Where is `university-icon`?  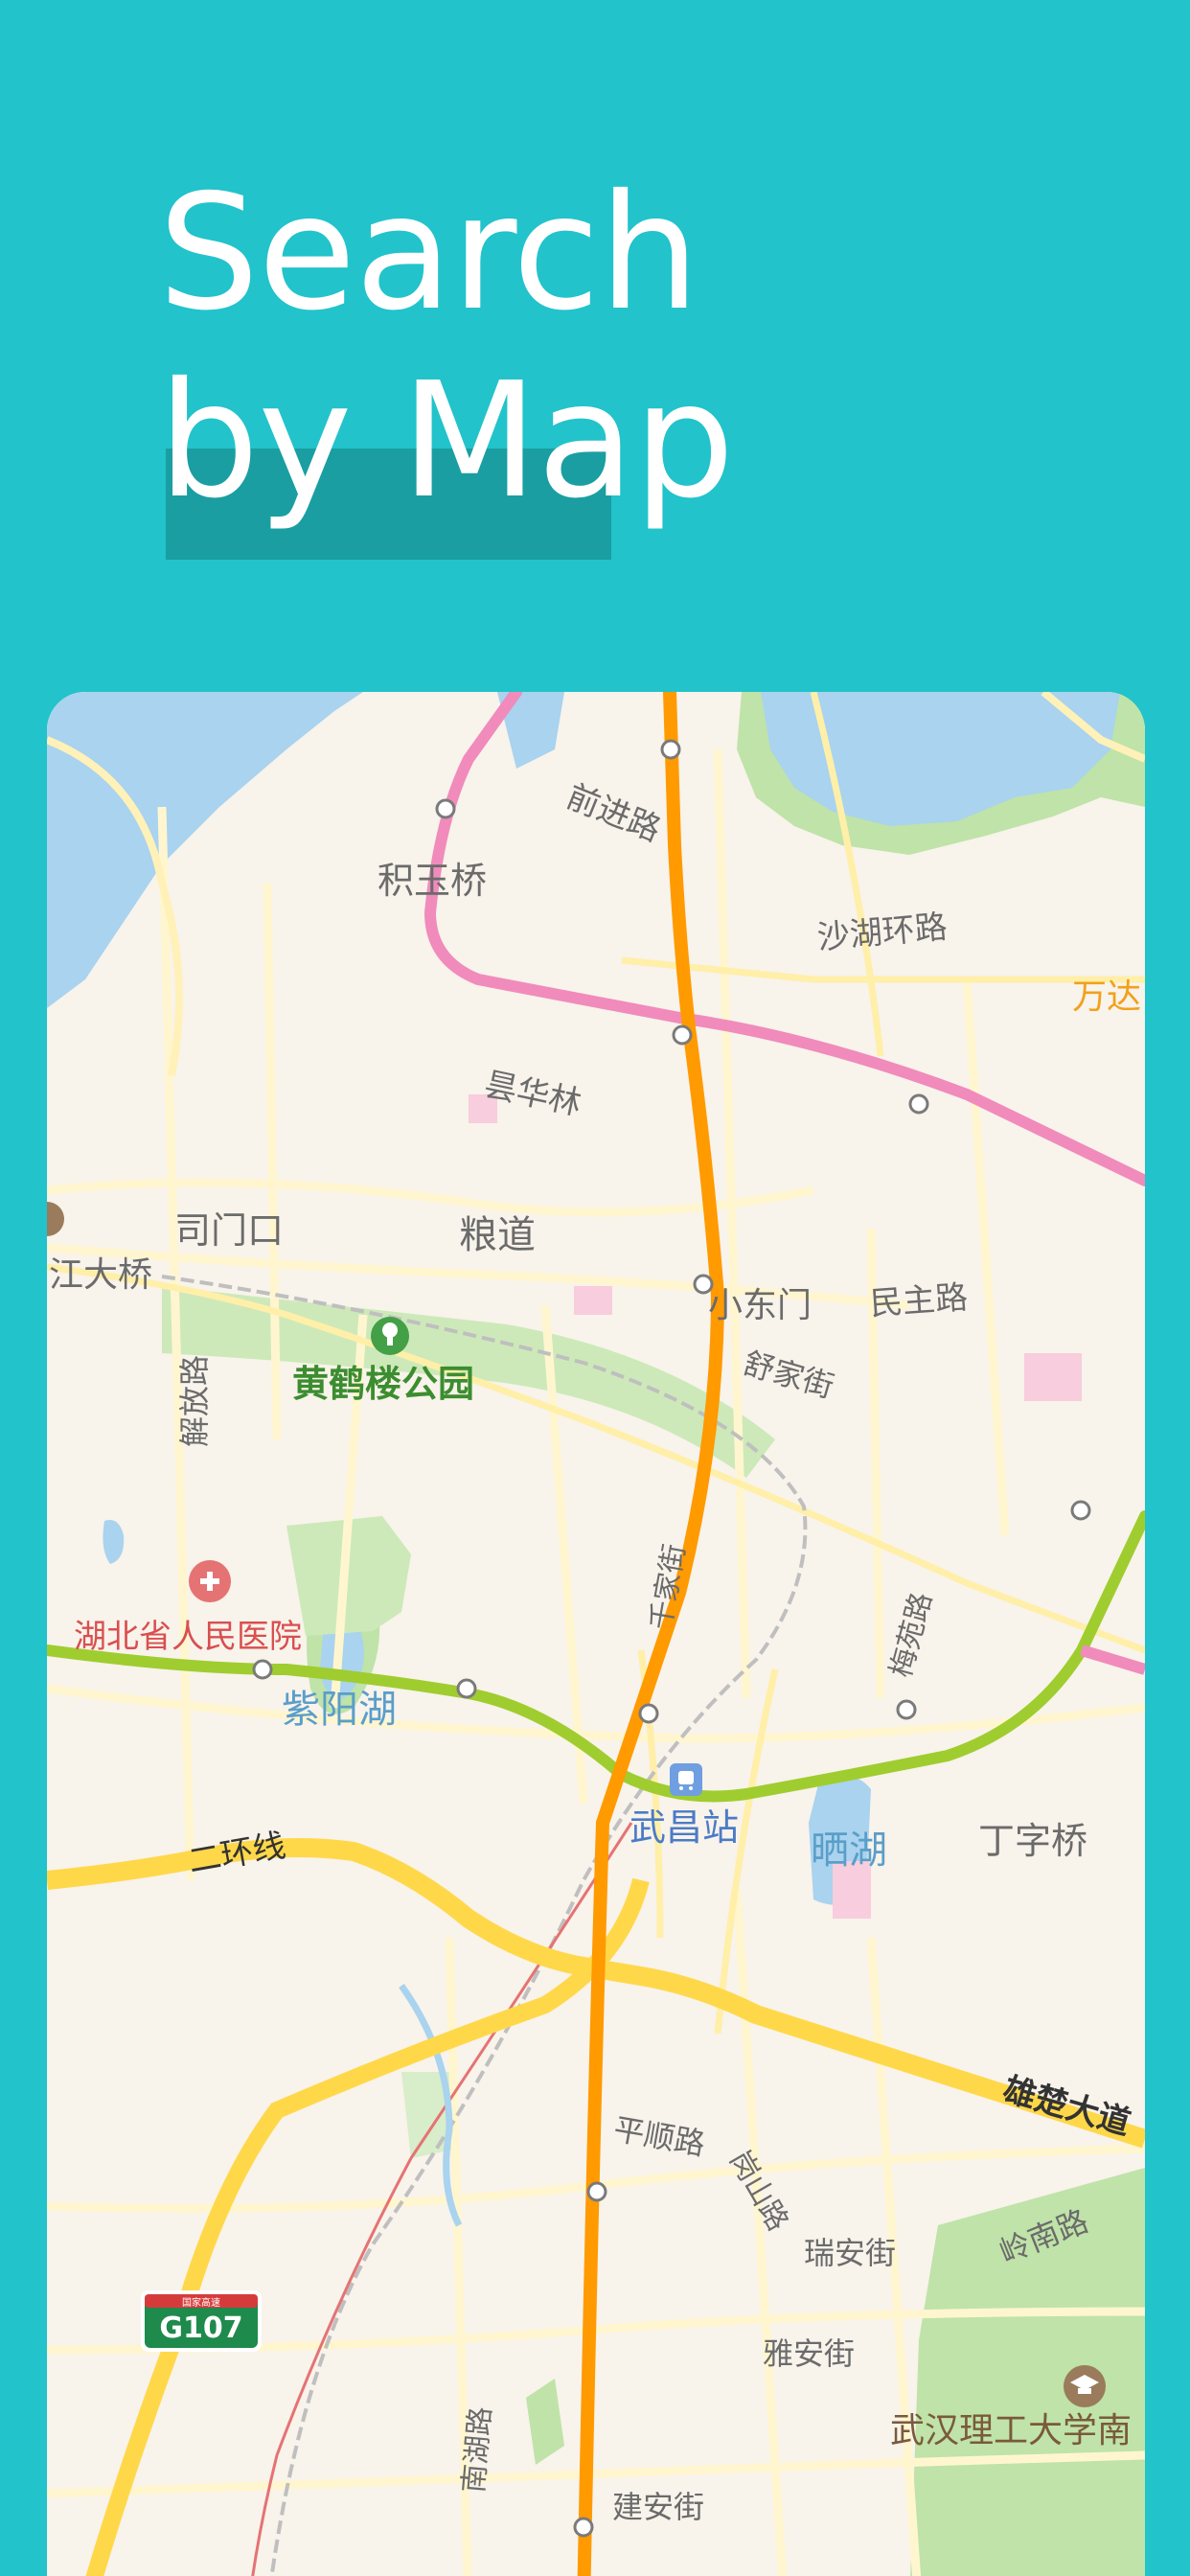 university-icon is located at coordinates (1085, 2386).